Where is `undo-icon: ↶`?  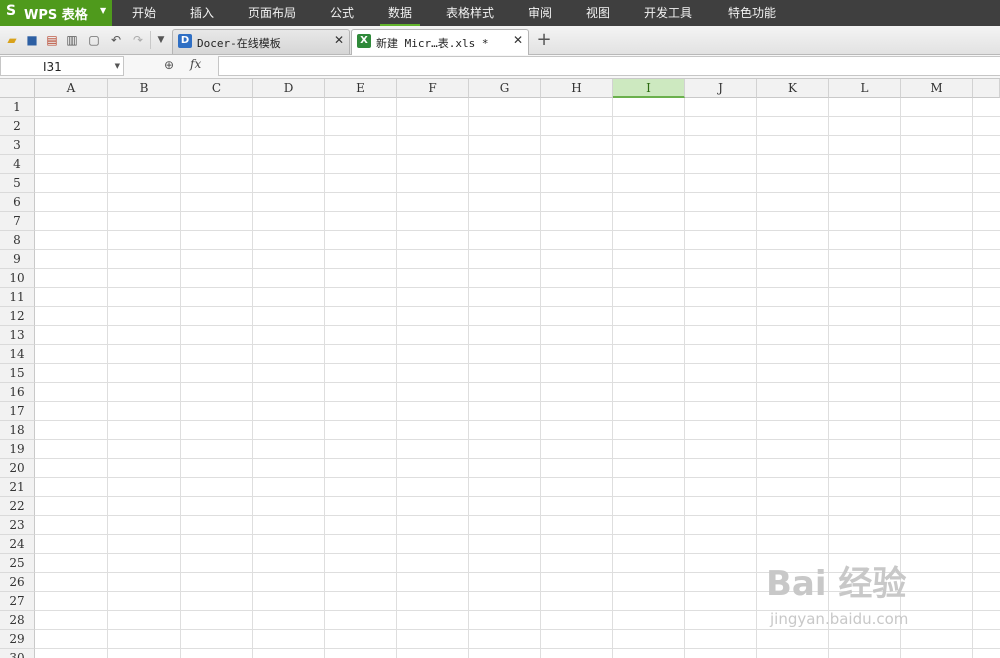
undo-icon: ↶ is located at coordinates (116, 40).